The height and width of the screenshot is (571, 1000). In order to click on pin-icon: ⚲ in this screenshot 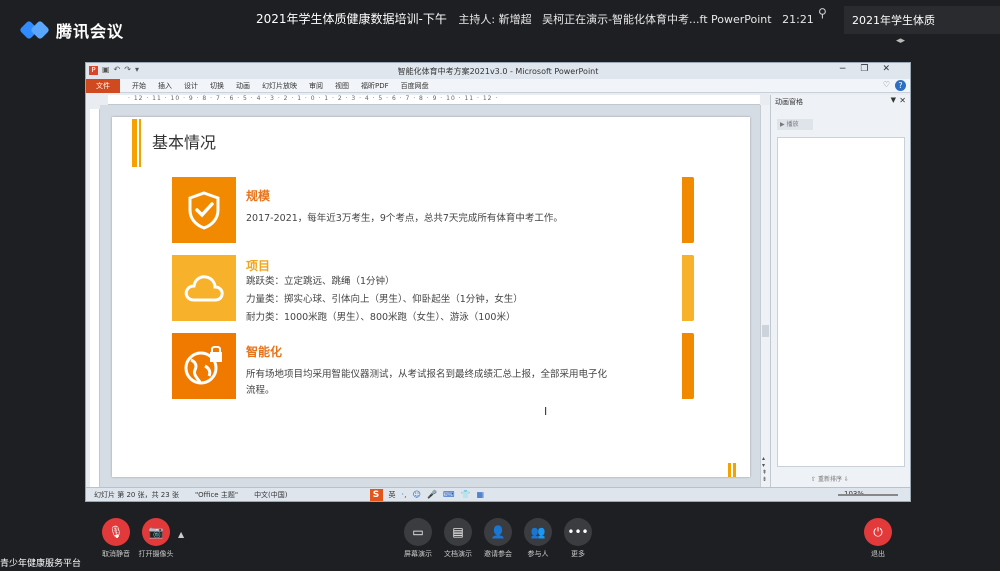, I will do `click(825, 13)`.